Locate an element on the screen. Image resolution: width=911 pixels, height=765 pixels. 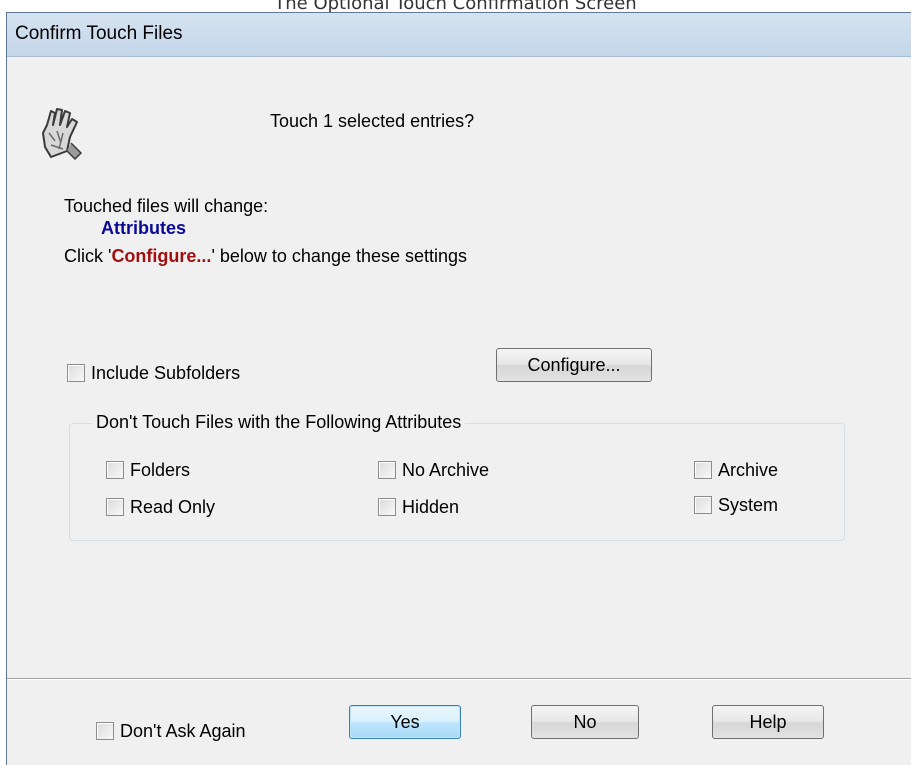
archive-checkbox: Archive is located at coordinates (736, 470).